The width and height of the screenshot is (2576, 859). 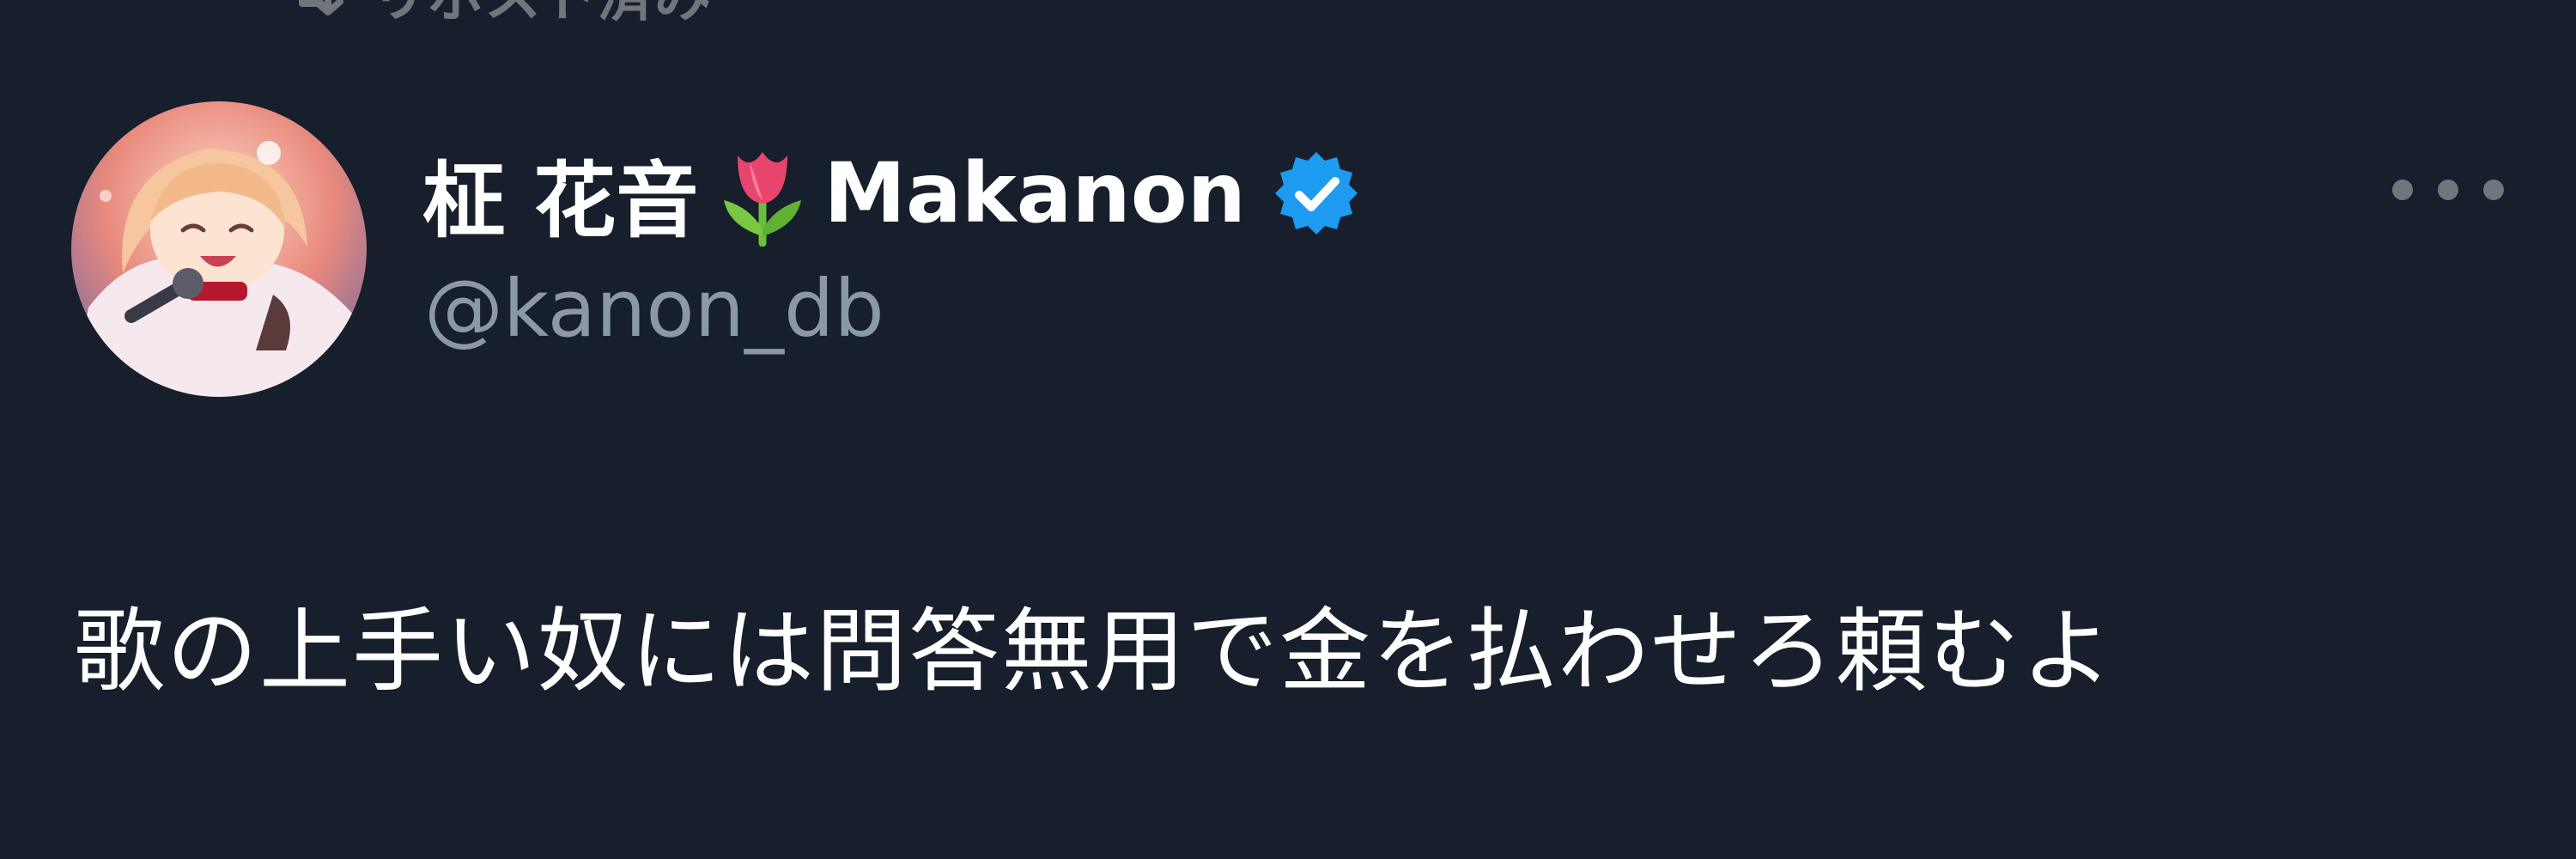 What do you see at coordinates (315, 8) in the screenshot?
I see `repost-icon` at bounding box center [315, 8].